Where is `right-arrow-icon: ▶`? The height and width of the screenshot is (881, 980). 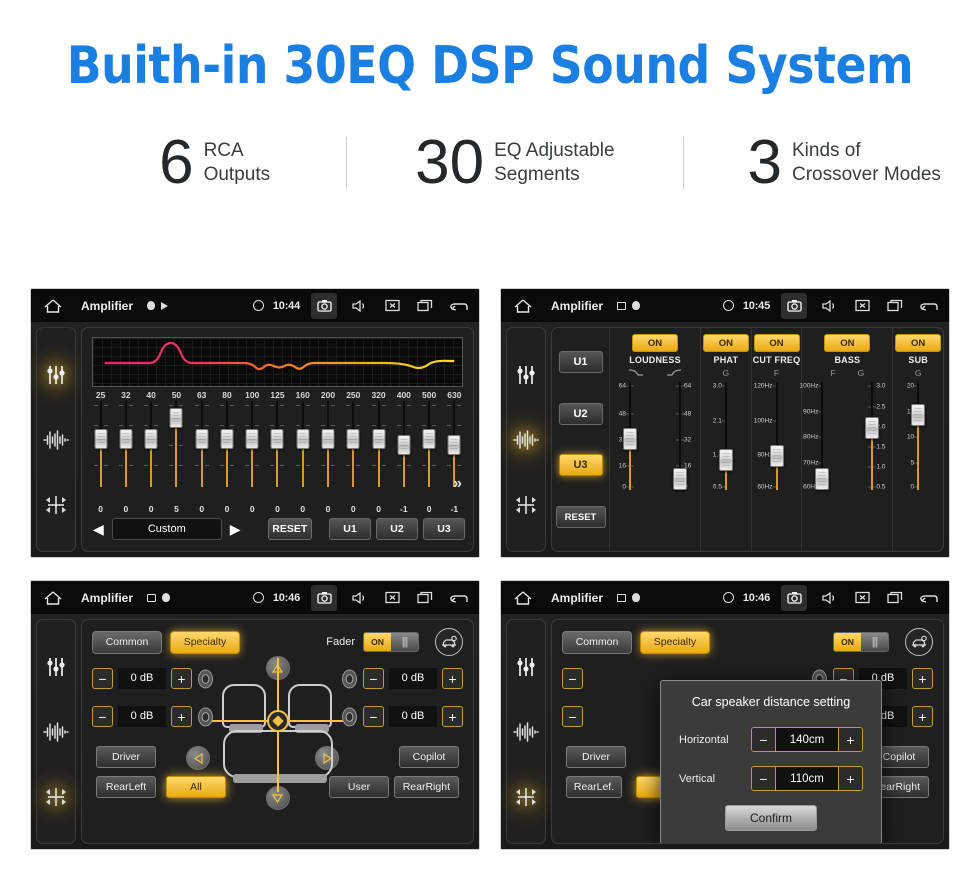
right-arrow-icon: ▶ is located at coordinates (235, 529).